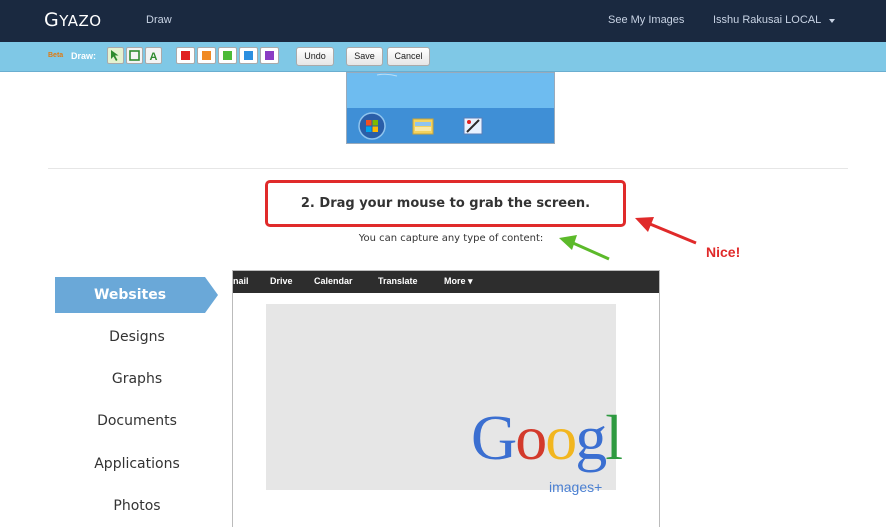 This screenshot has width=886, height=527. Describe the element at coordinates (473, 126) in the screenshot. I see `paint-icon` at that location.